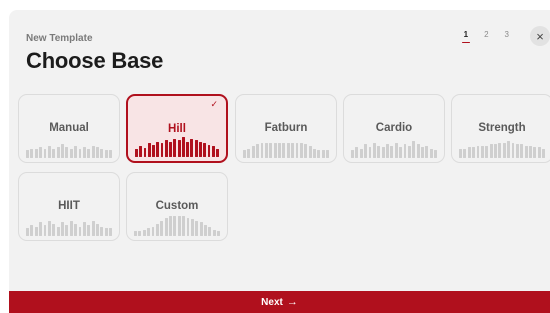  I want to click on close-icon: ×, so click(540, 36).